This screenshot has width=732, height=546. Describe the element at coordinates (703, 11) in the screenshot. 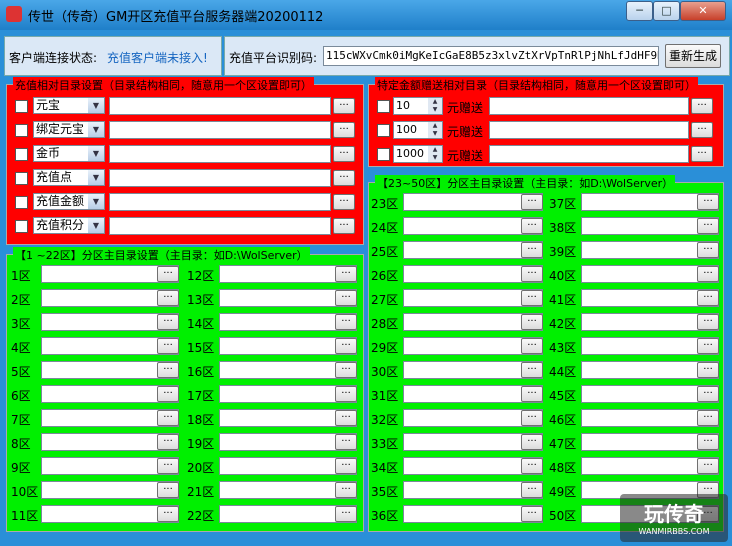

I see `close-button: ✕` at that location.